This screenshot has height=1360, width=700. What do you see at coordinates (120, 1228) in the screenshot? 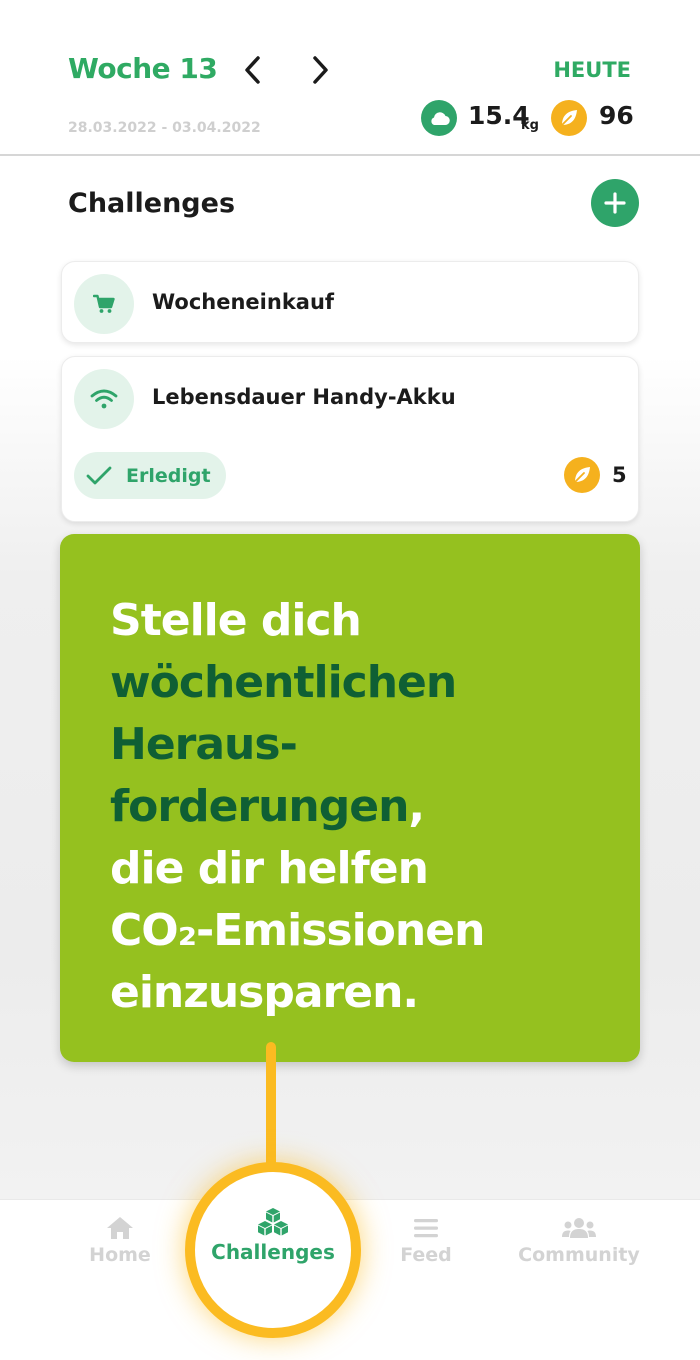
I see `home-icon` at bounding box center [120, 1228].